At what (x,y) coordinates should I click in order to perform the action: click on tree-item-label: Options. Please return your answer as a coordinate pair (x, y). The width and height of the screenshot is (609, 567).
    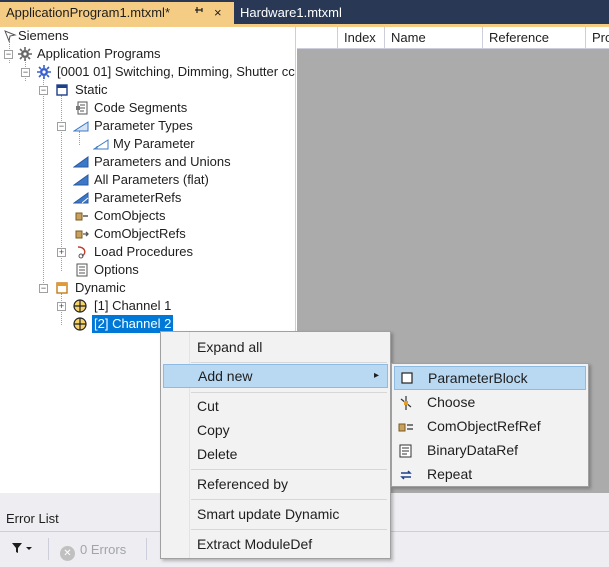
    Looking at the image, I should click on (116, 269).